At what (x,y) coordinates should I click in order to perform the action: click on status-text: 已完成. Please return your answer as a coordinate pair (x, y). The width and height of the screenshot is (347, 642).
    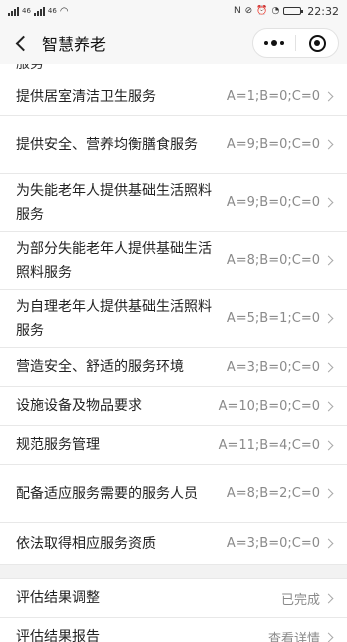
    Looking at the image, I should click on (300, 600).